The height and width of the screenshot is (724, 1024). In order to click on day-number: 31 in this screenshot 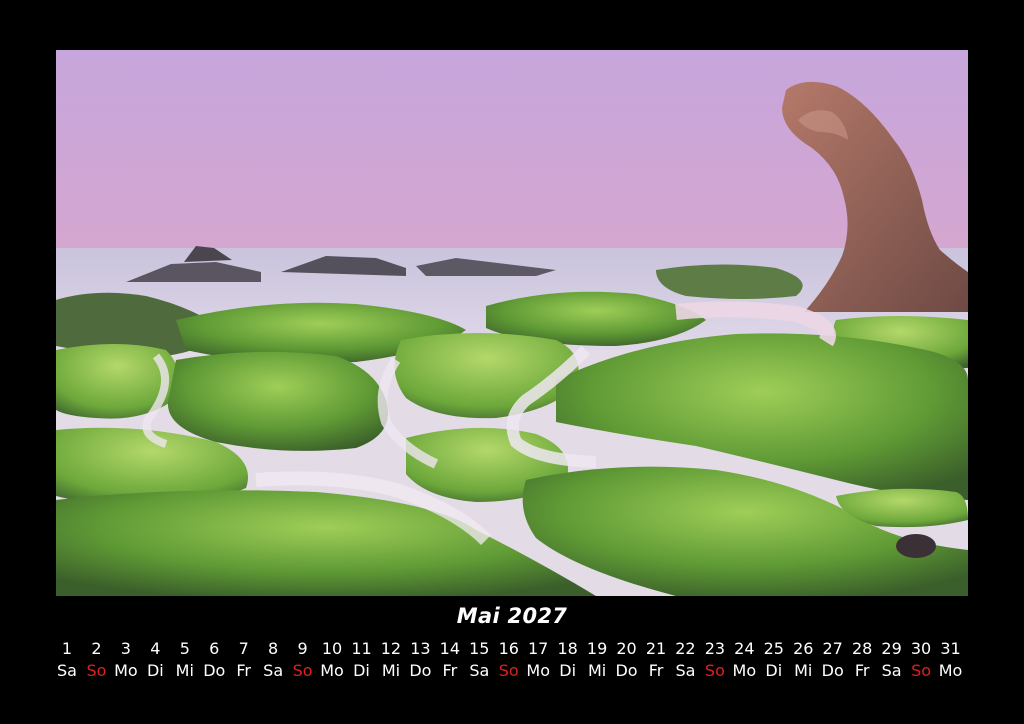, I will do `click(950, 648)`.